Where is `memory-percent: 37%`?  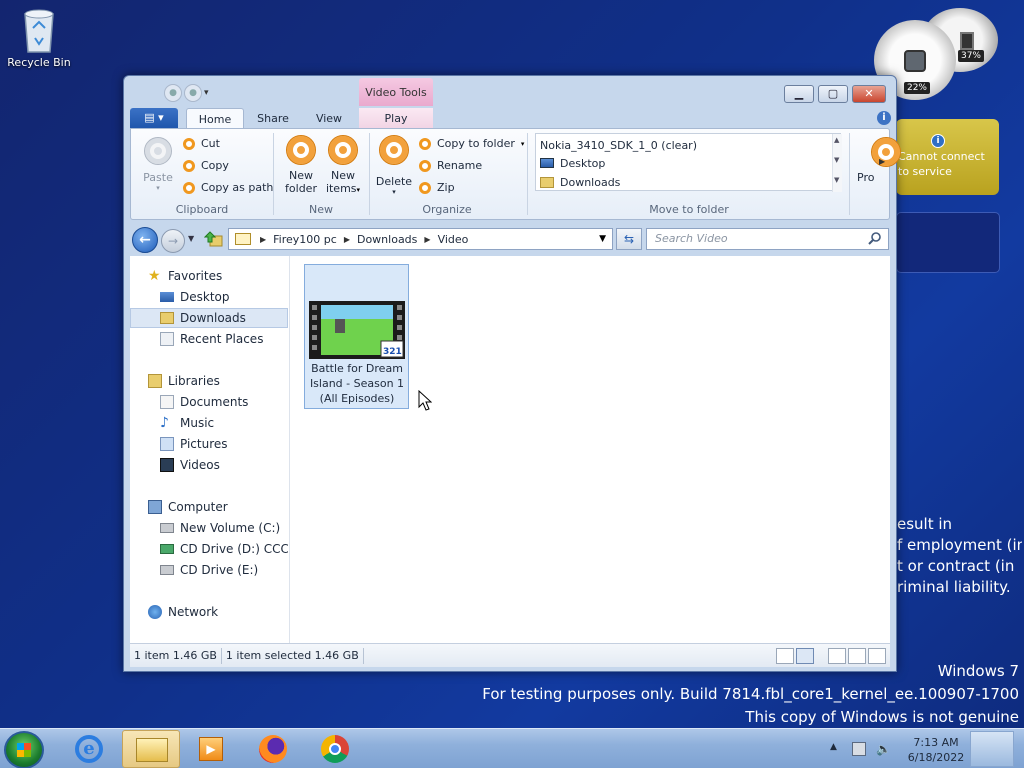
memory-percent: 37% is located at coordinates (971, 56).